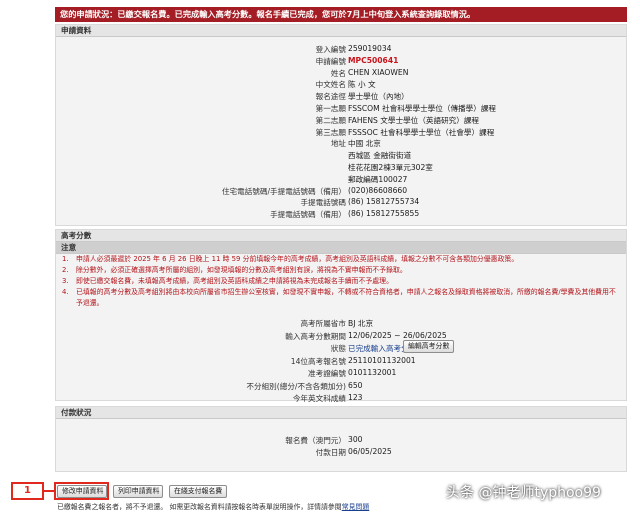 The width and height of the screenshot is (640, 517). What do you see at coordinates (327, 373) in the screenshot?
I see `field-label: 准考證編號` at bounding box center [327, 373].